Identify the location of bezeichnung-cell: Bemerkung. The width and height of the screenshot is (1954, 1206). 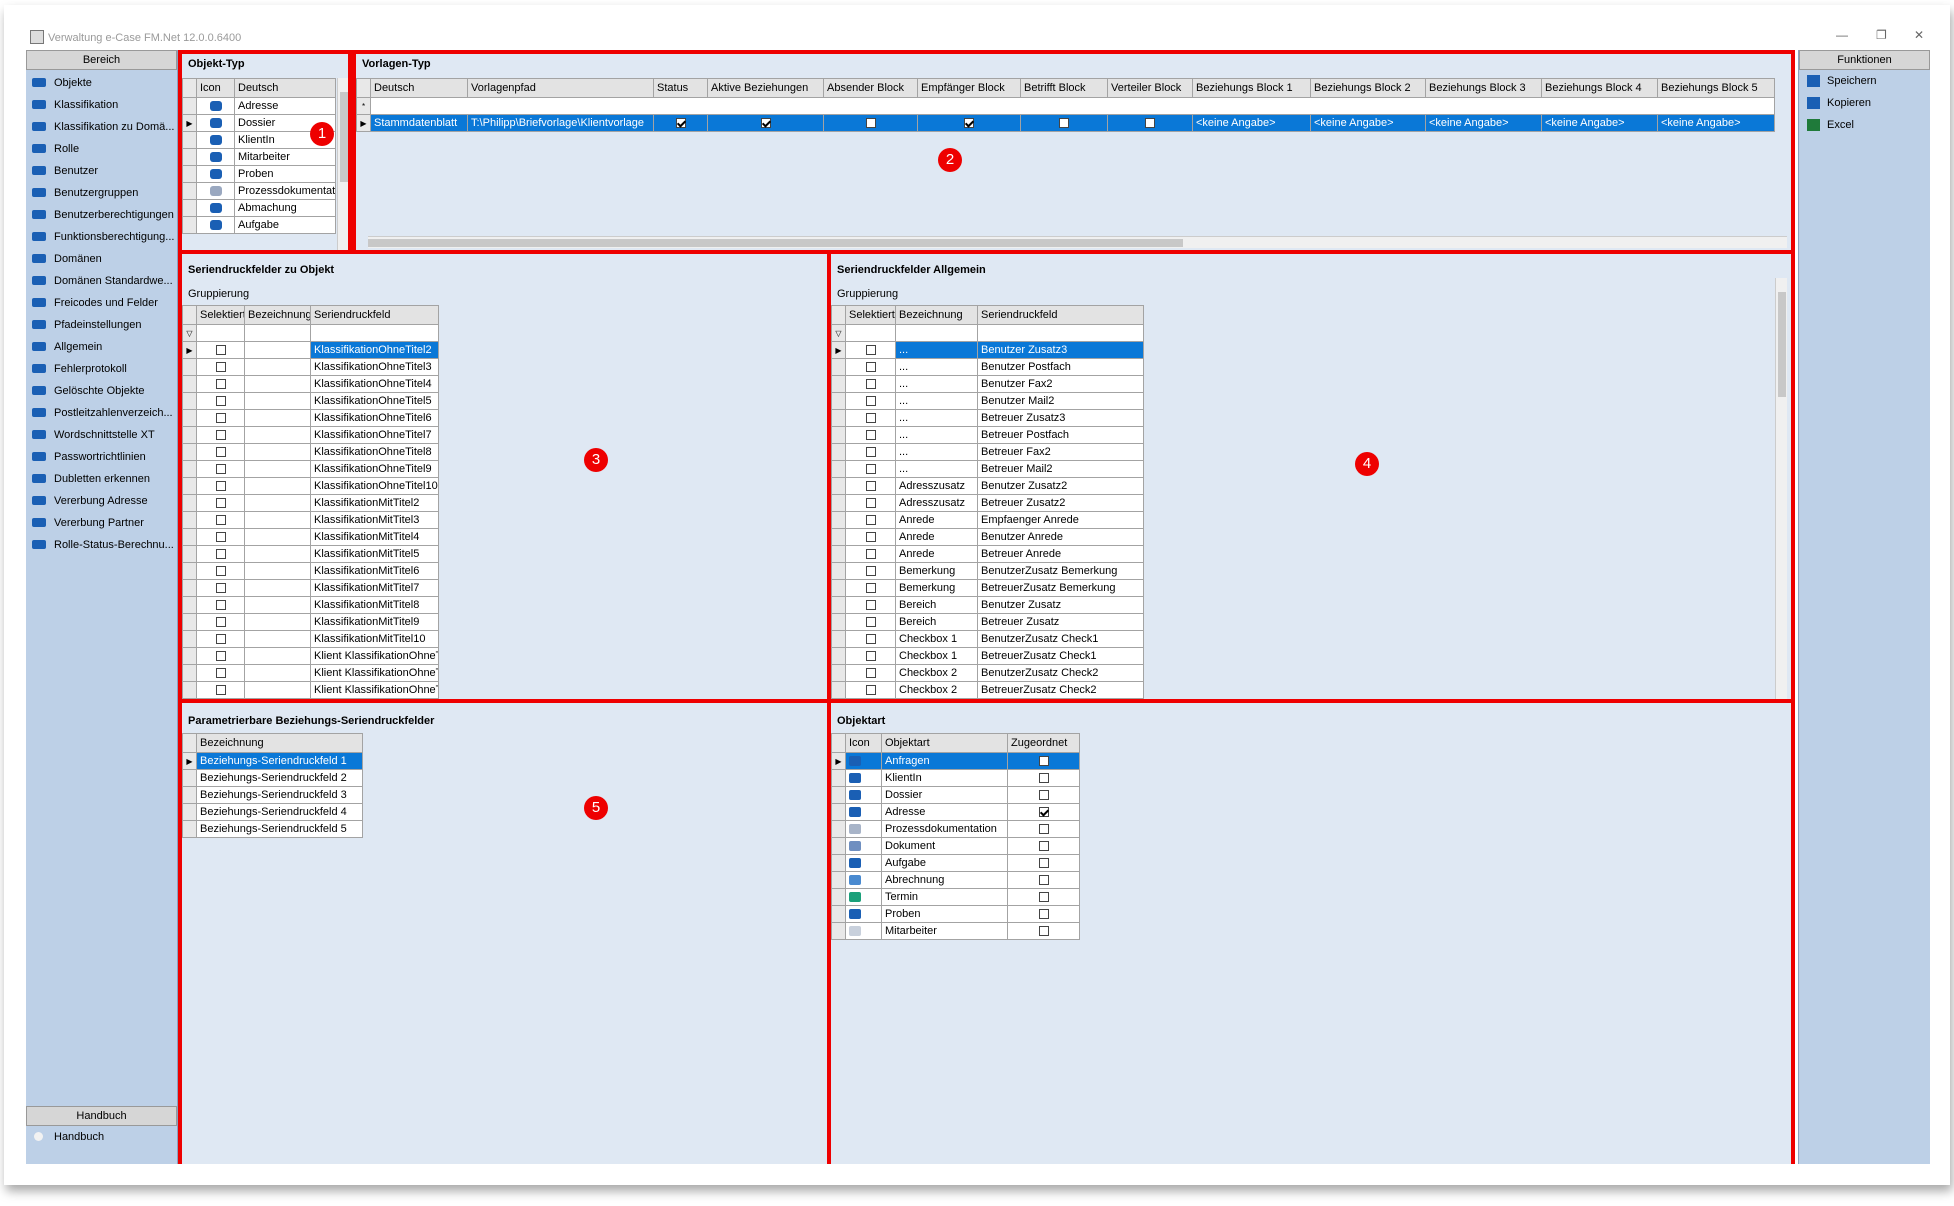
(936, 571).